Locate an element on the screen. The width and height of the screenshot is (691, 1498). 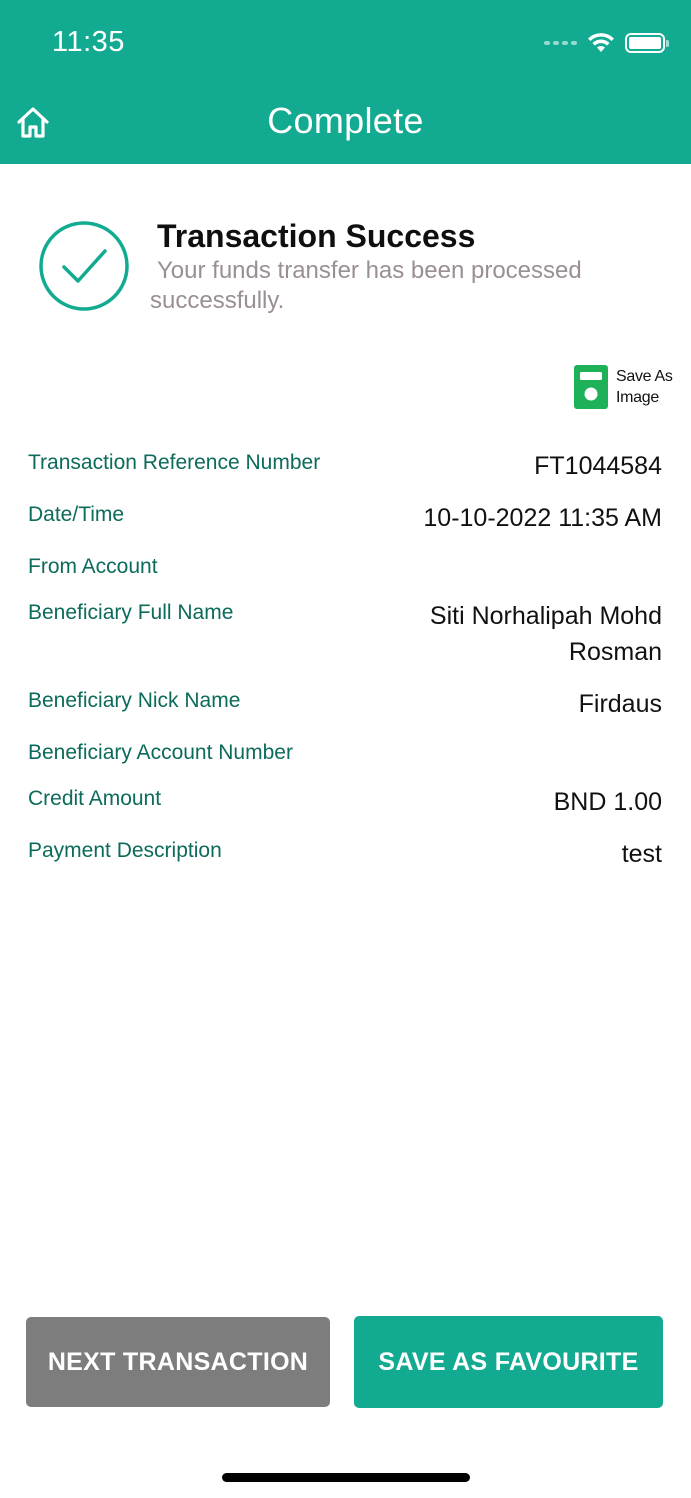
status-time: 11:35 is located at coordinates (88, 42).